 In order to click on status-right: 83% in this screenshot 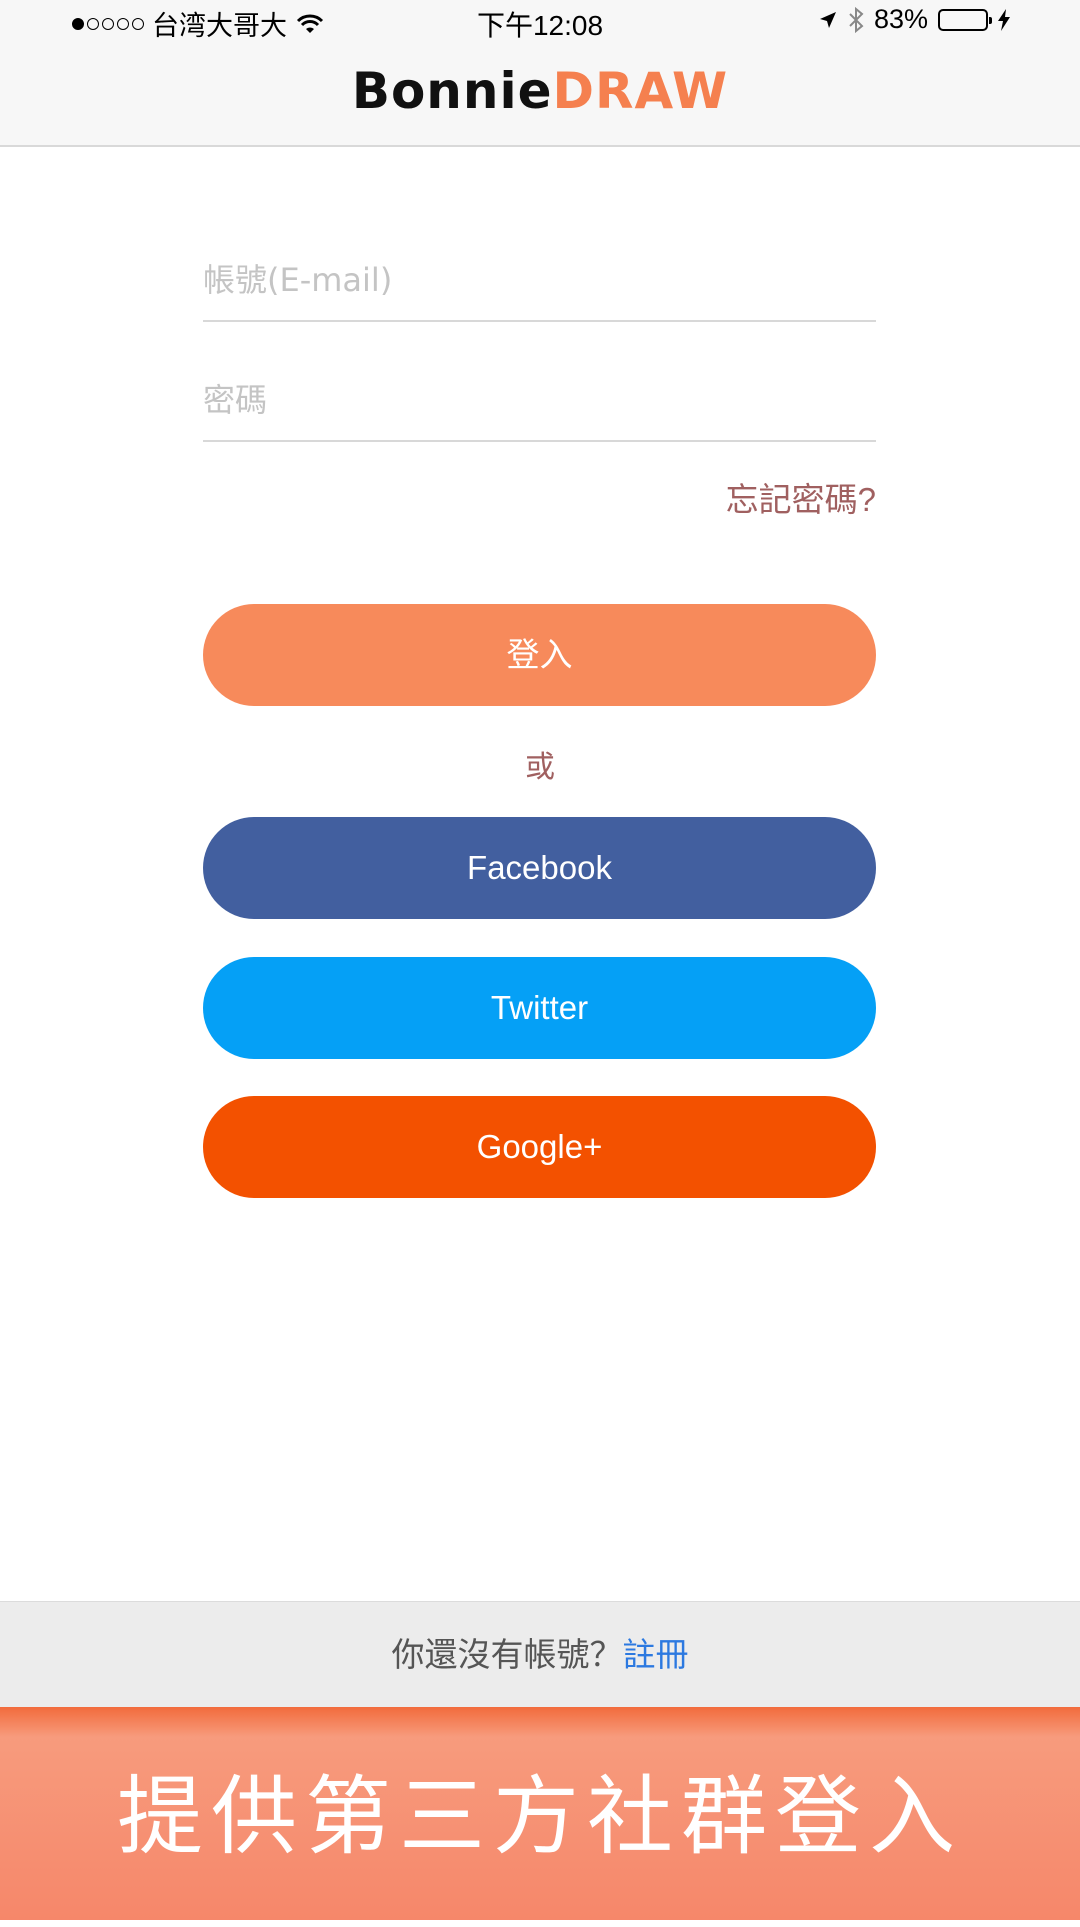, I will do `click(914, 19)`.